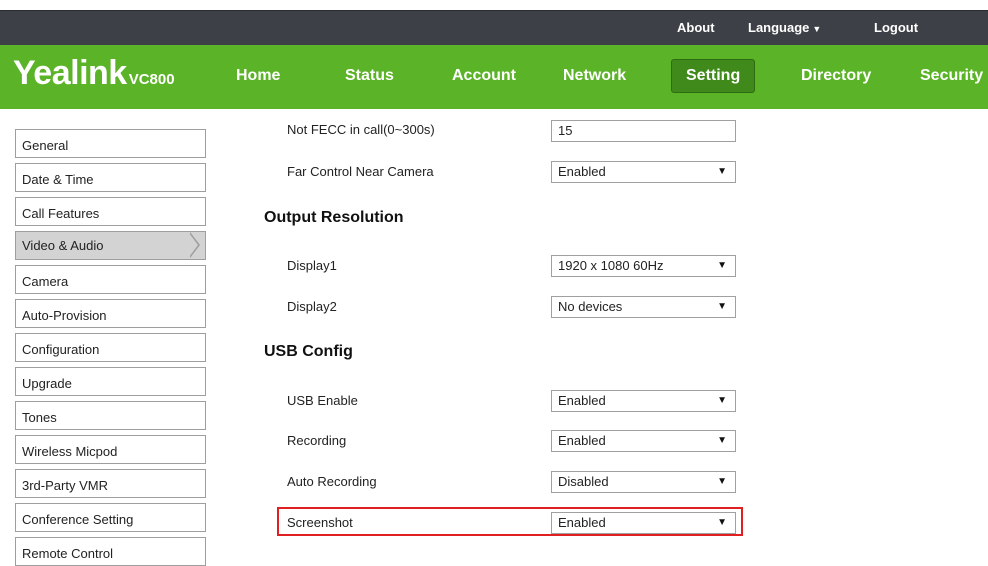  What do you see at coordinates (110, 347) in the screenshot?
I see `sidebar-item-configuration: Configuration` at bounding box center [110, 347].